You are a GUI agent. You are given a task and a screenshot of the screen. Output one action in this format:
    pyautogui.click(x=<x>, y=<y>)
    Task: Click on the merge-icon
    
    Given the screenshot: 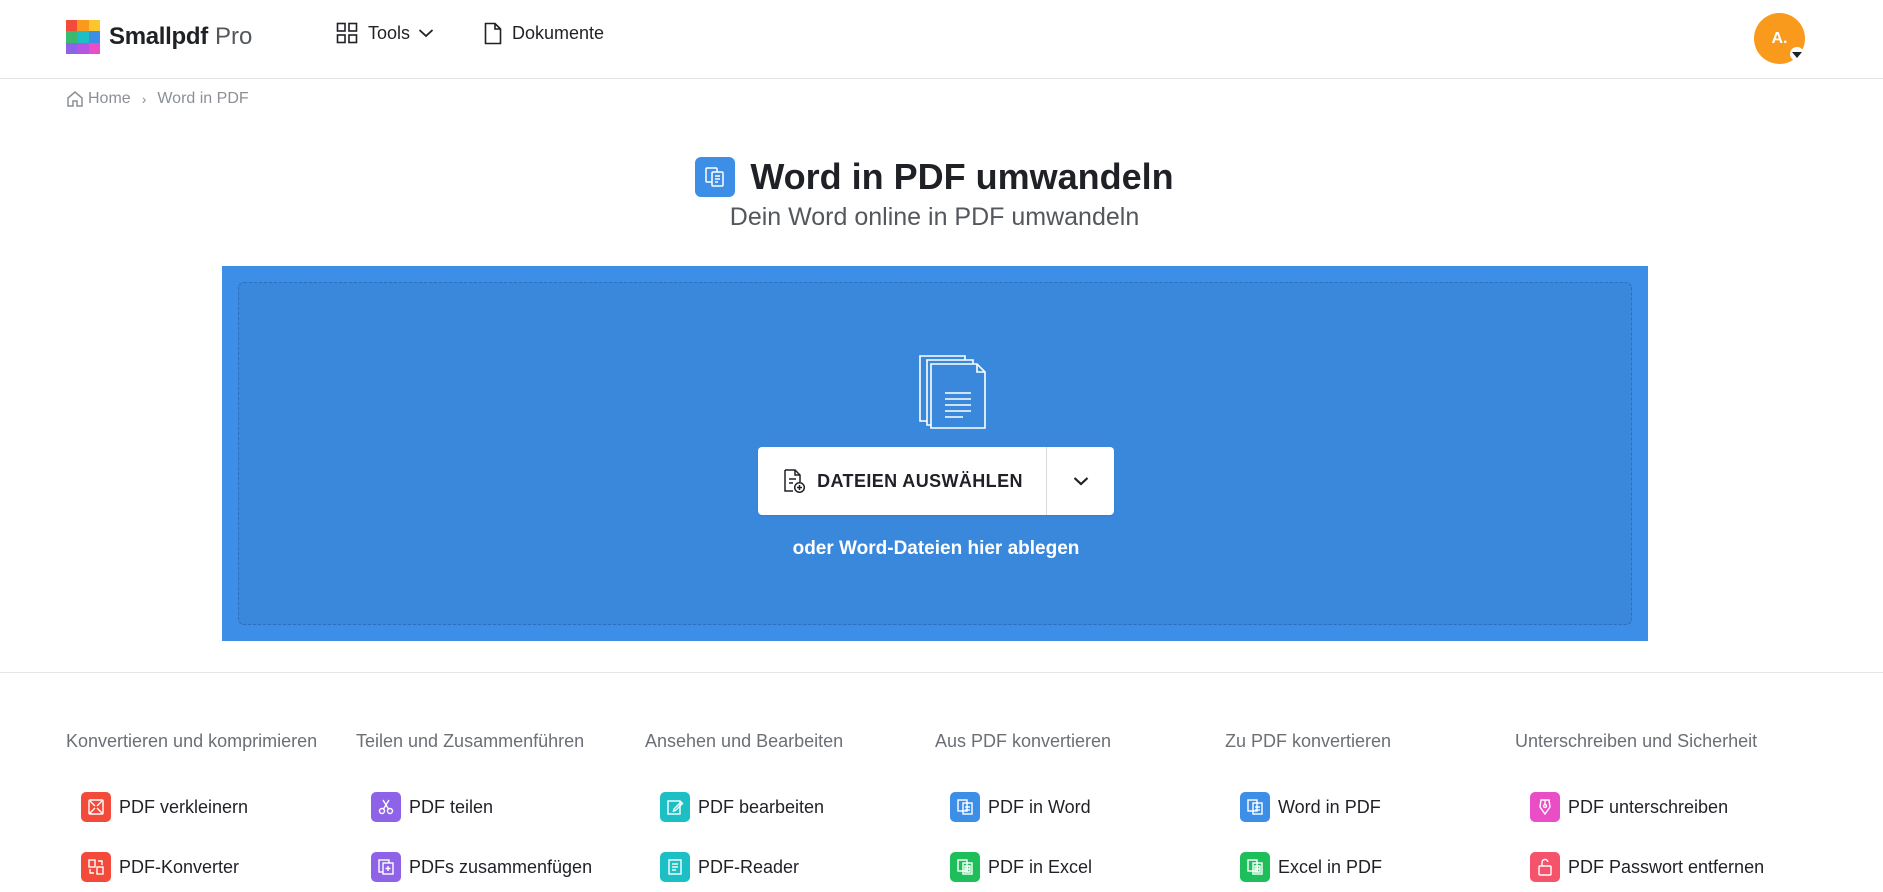 What is the action you would take?
    pyautogui.click(x=386, y=867)
    